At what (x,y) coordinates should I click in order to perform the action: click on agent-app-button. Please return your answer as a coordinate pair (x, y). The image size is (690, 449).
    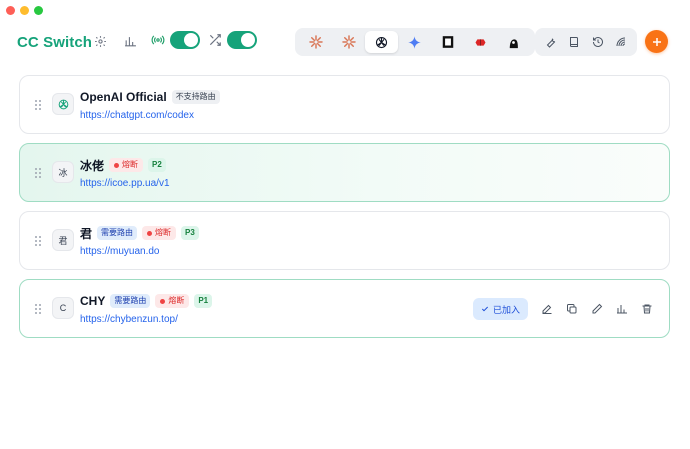
    Looking at the image, I should click on (513, 42).